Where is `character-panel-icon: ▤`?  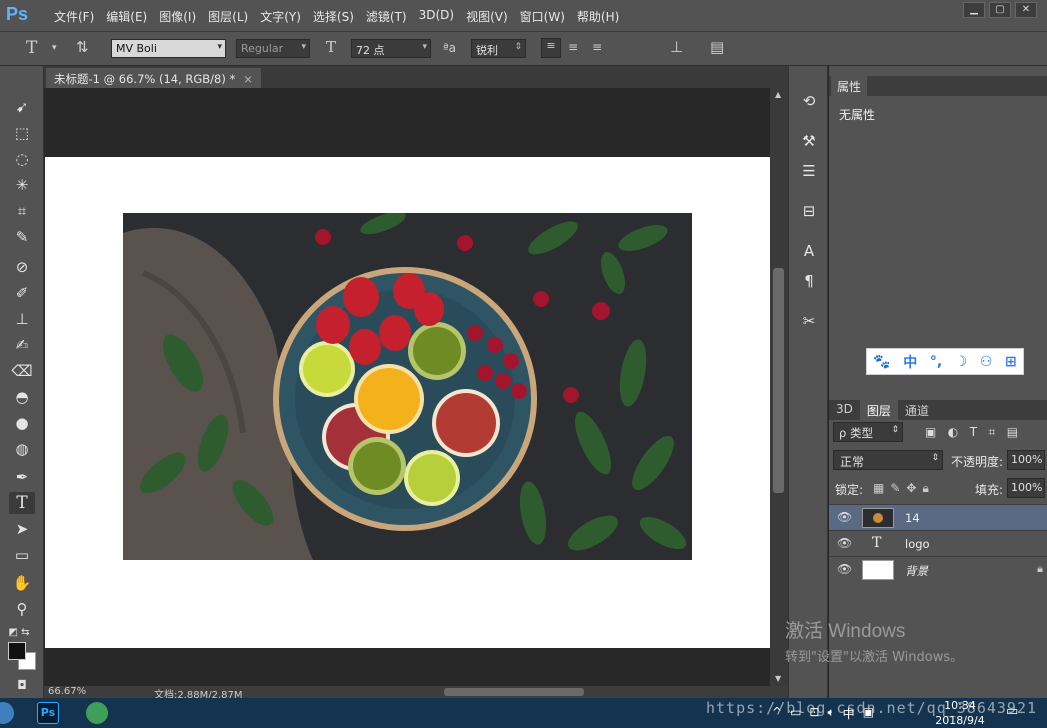
character-panel-icon: ▤ is located at coordinates (717, 47).